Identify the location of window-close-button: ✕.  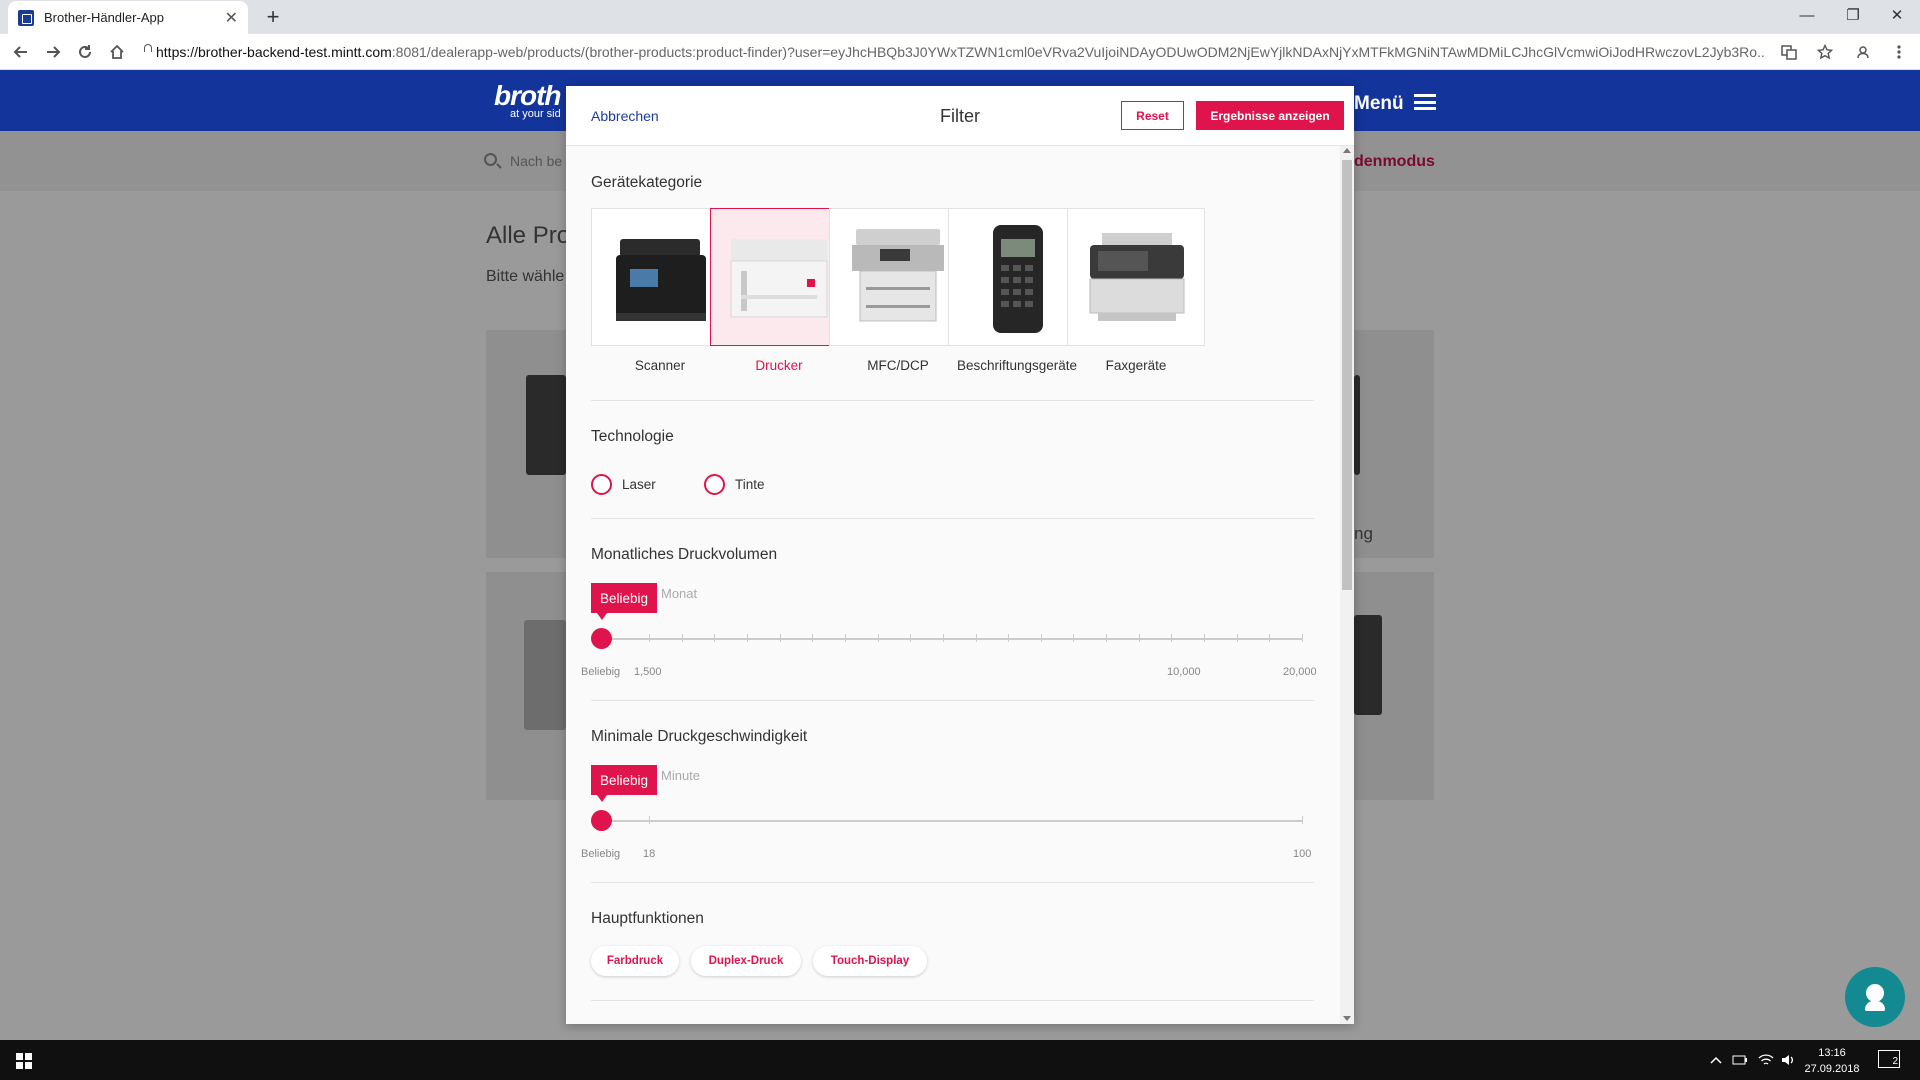
(1897, 15).